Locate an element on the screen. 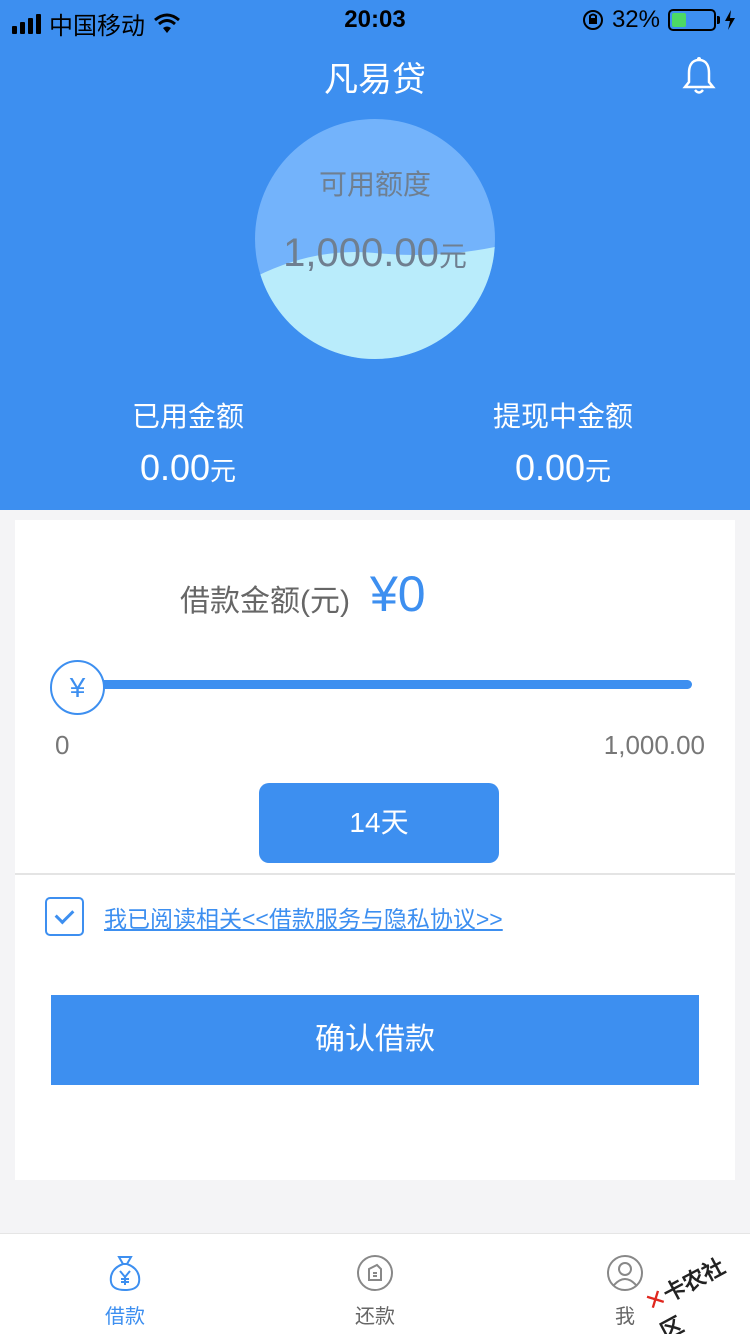  withdrawing-amount-stat: 提现中金额 0.00元 is located at coordinates (563, 442).